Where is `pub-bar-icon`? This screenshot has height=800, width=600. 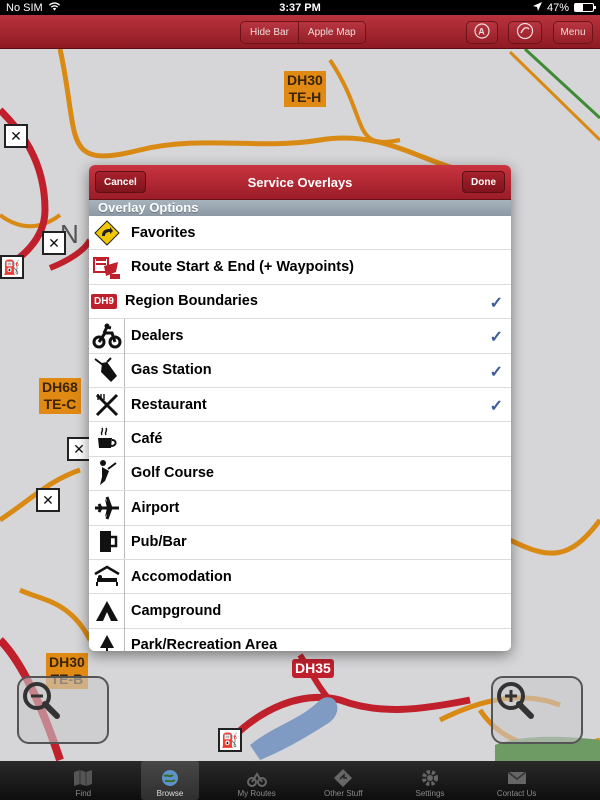 pub-bar-icon is located at coordinates (107, 542).